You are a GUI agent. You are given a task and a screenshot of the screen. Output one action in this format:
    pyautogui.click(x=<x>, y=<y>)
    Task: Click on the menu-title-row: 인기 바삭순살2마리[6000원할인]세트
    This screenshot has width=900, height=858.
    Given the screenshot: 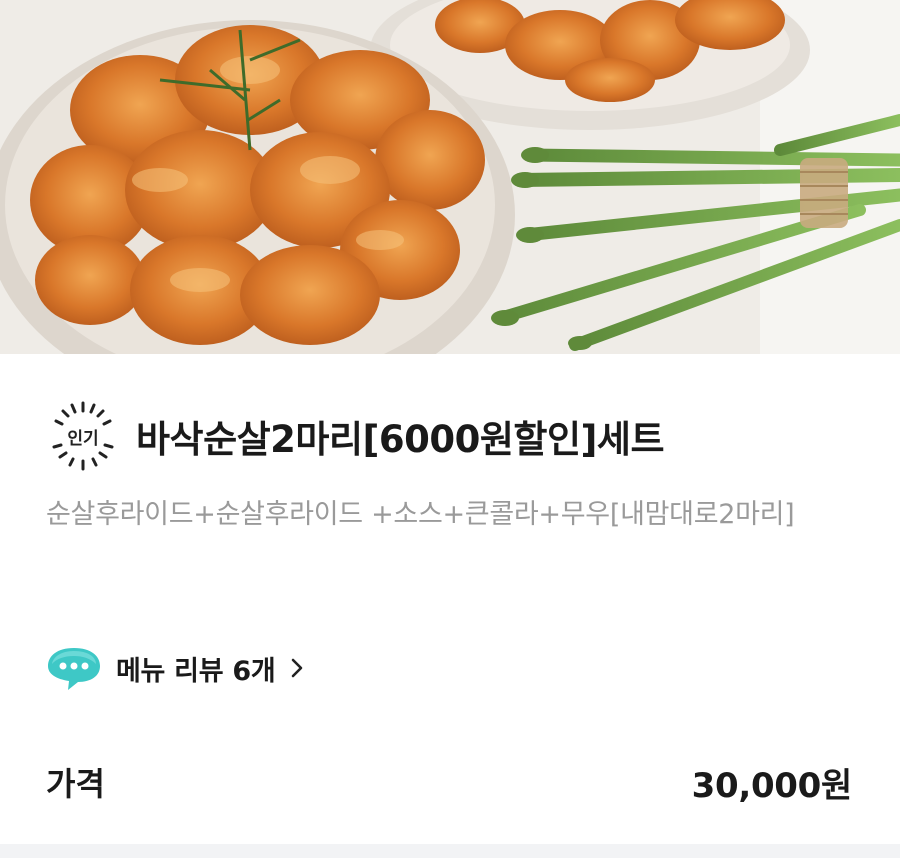 What is the action you would take?
    pyautogui.click(x=355, y=436)
    